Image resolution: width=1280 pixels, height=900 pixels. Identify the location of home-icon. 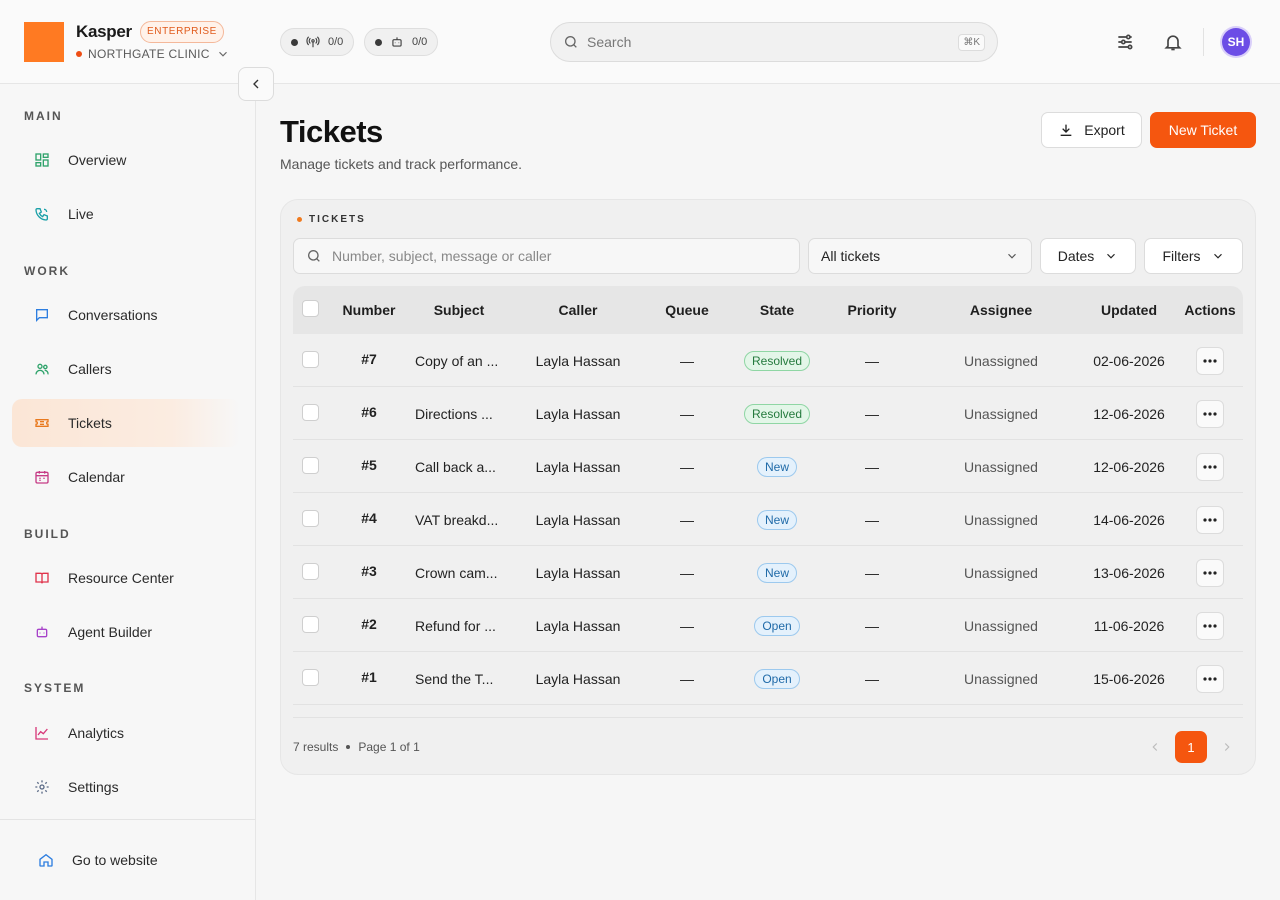
(46, 860).